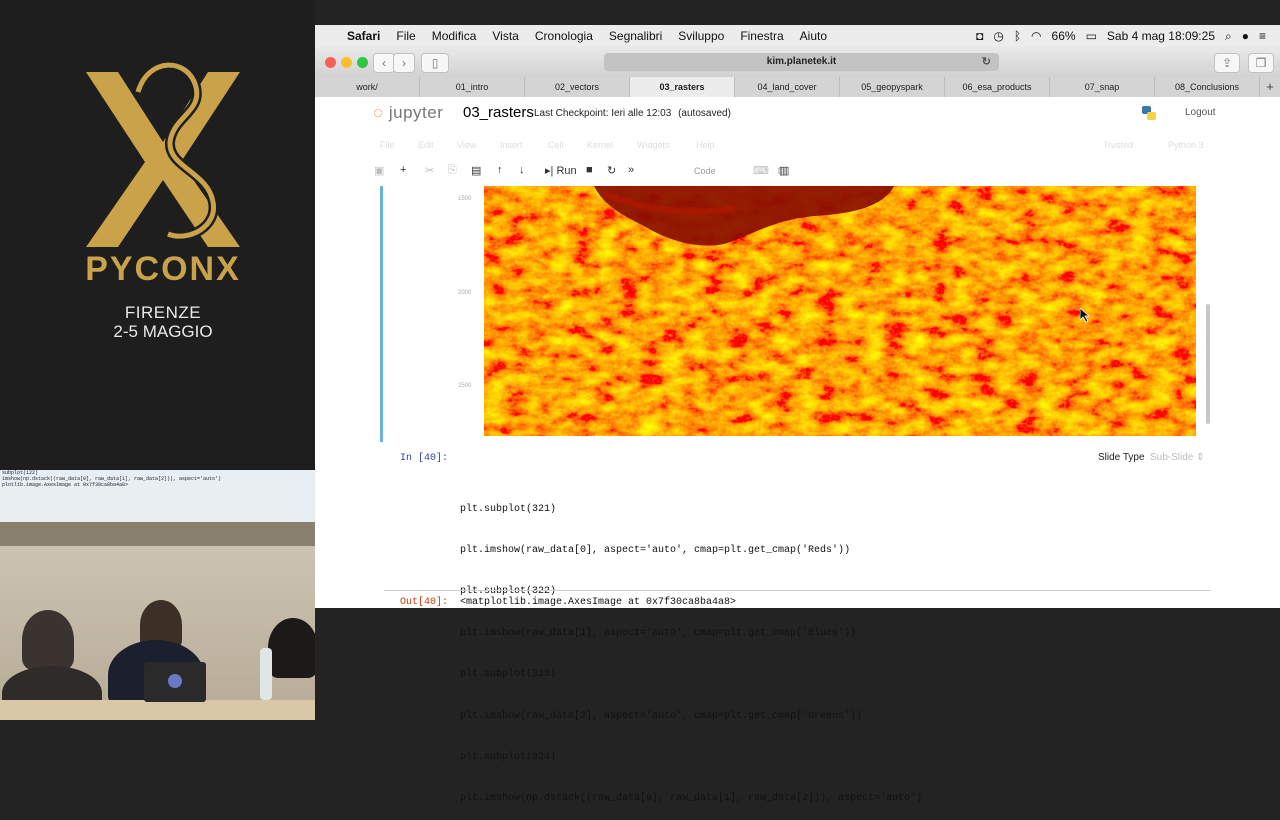 The image size is (1280, 820). What do you see at coordinates (1036, 36) in the screenshot?
I see `wifi-icon: ◠` at bounding box center [1036, 36].